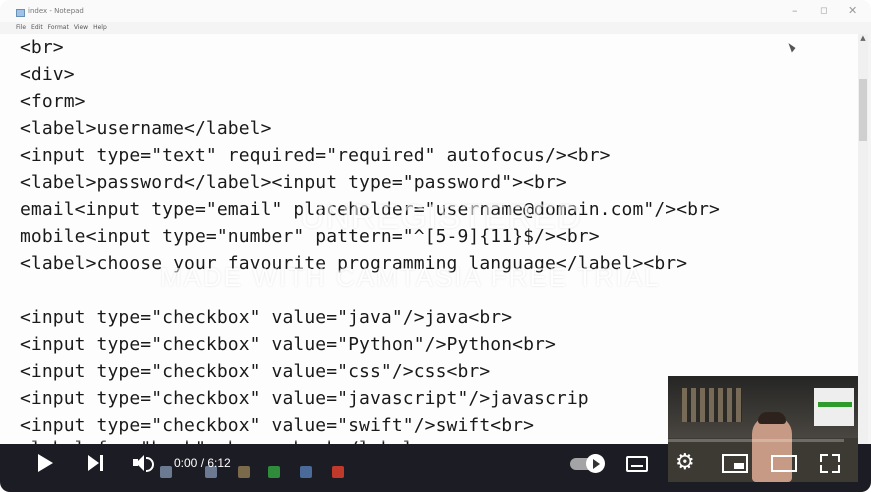 Image resolution: width=871 pixels, height=492 pixels. What do you see at coordinates (434, 440) in the screenshot?
I see `progress-bar` at bounding box center [434, 440].